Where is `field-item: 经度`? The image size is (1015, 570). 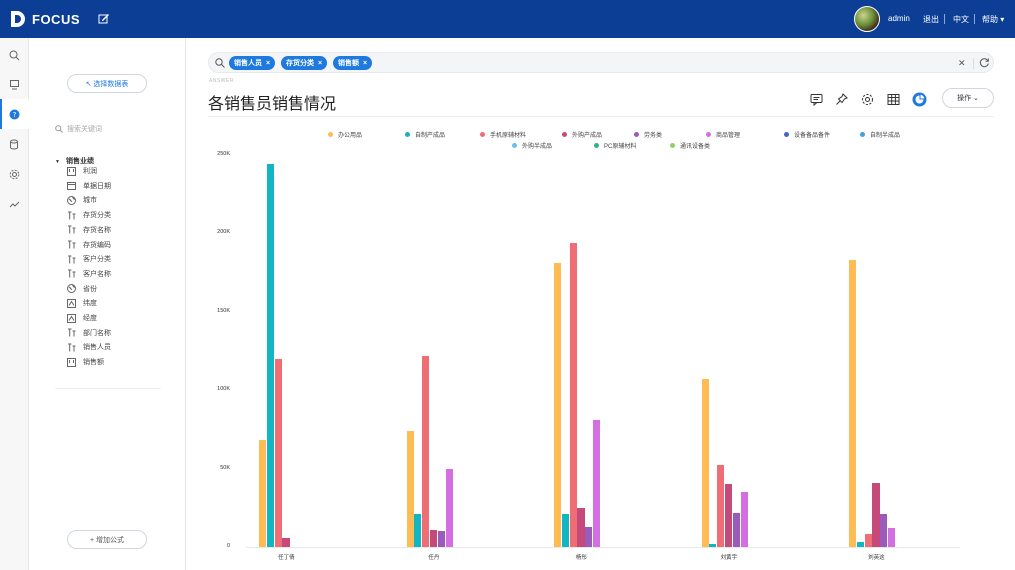 field-item: 经度 is located at coordinates (82, 318).